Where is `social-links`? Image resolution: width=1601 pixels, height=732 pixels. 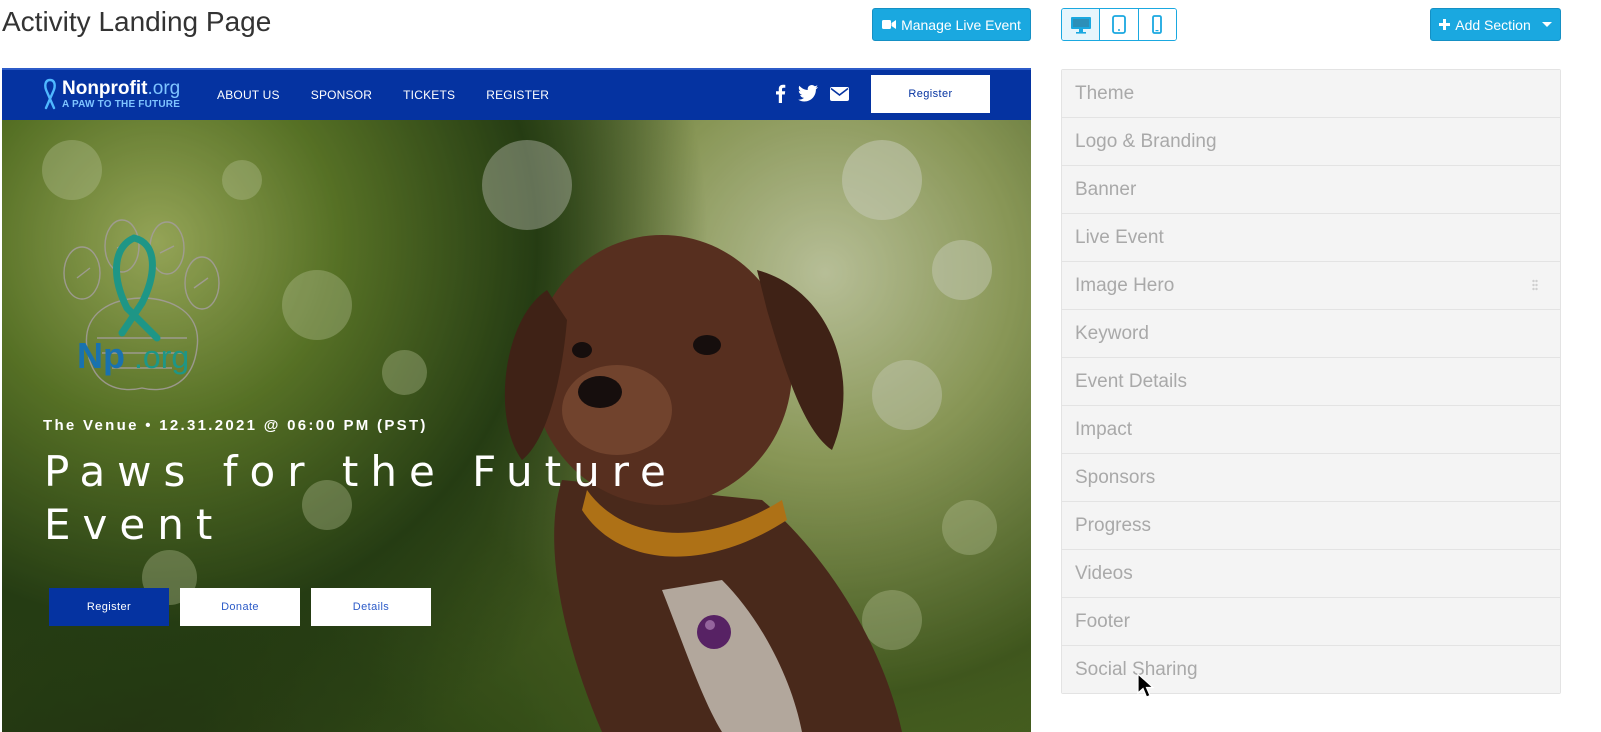
social-links is located at coordinates (812, 93).